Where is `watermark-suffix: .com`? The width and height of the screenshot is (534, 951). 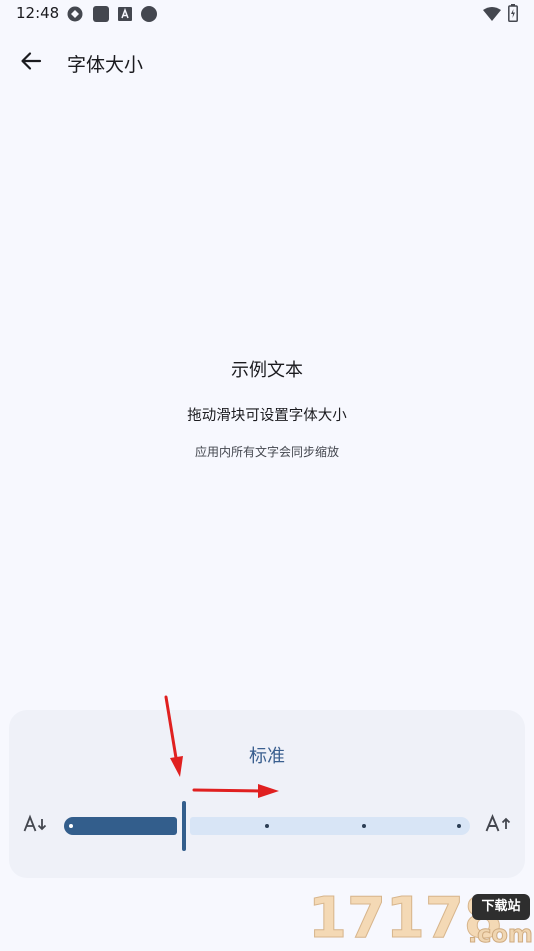
watermark-suffix: .com is located at coordinates (501, 934).